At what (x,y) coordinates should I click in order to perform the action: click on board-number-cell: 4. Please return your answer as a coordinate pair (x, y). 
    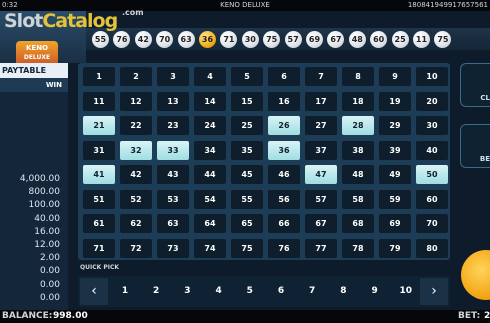
    Looking at the image, I should click on (210, 76).